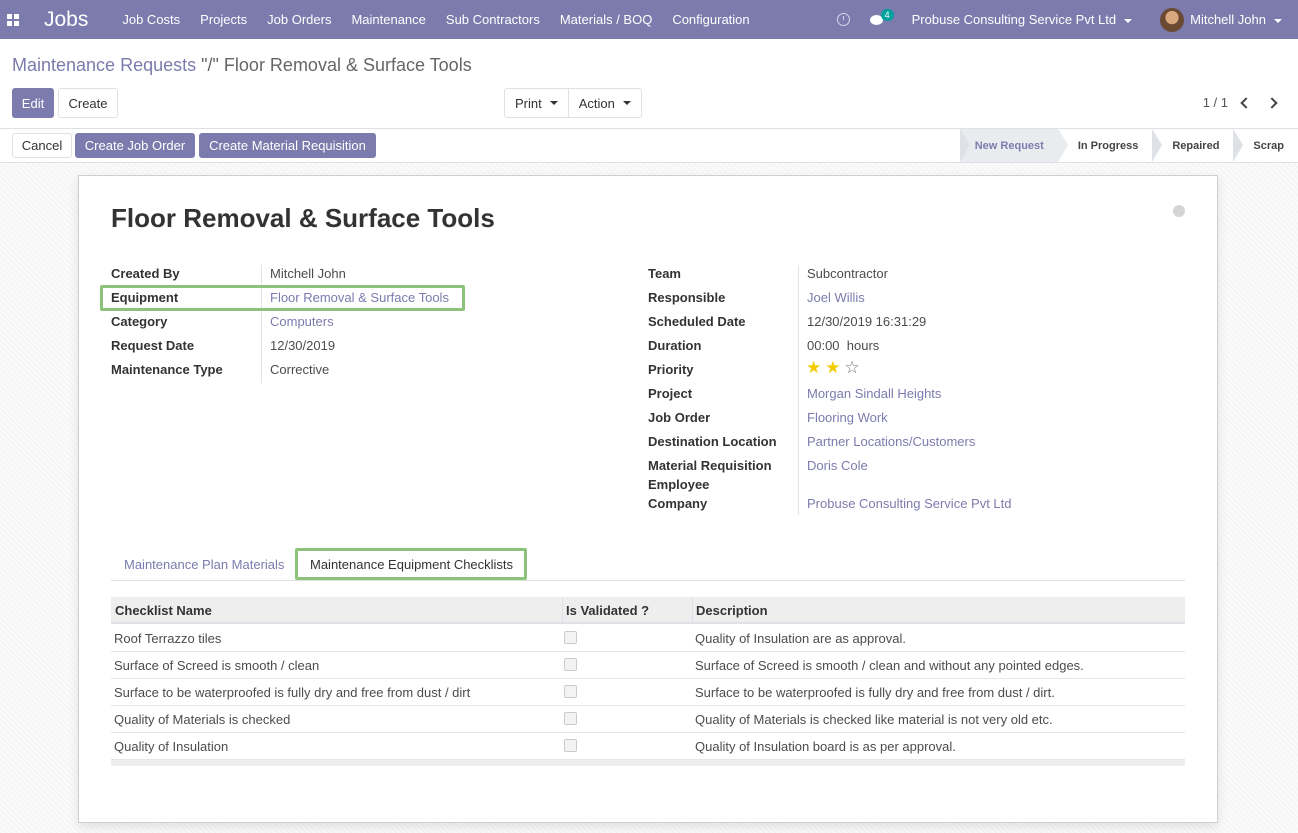 The height and width of the screenshot is (833, 1298). I want to click on value-company: Probuse Consulting Service Pvt Ltd, so click(909, 503).